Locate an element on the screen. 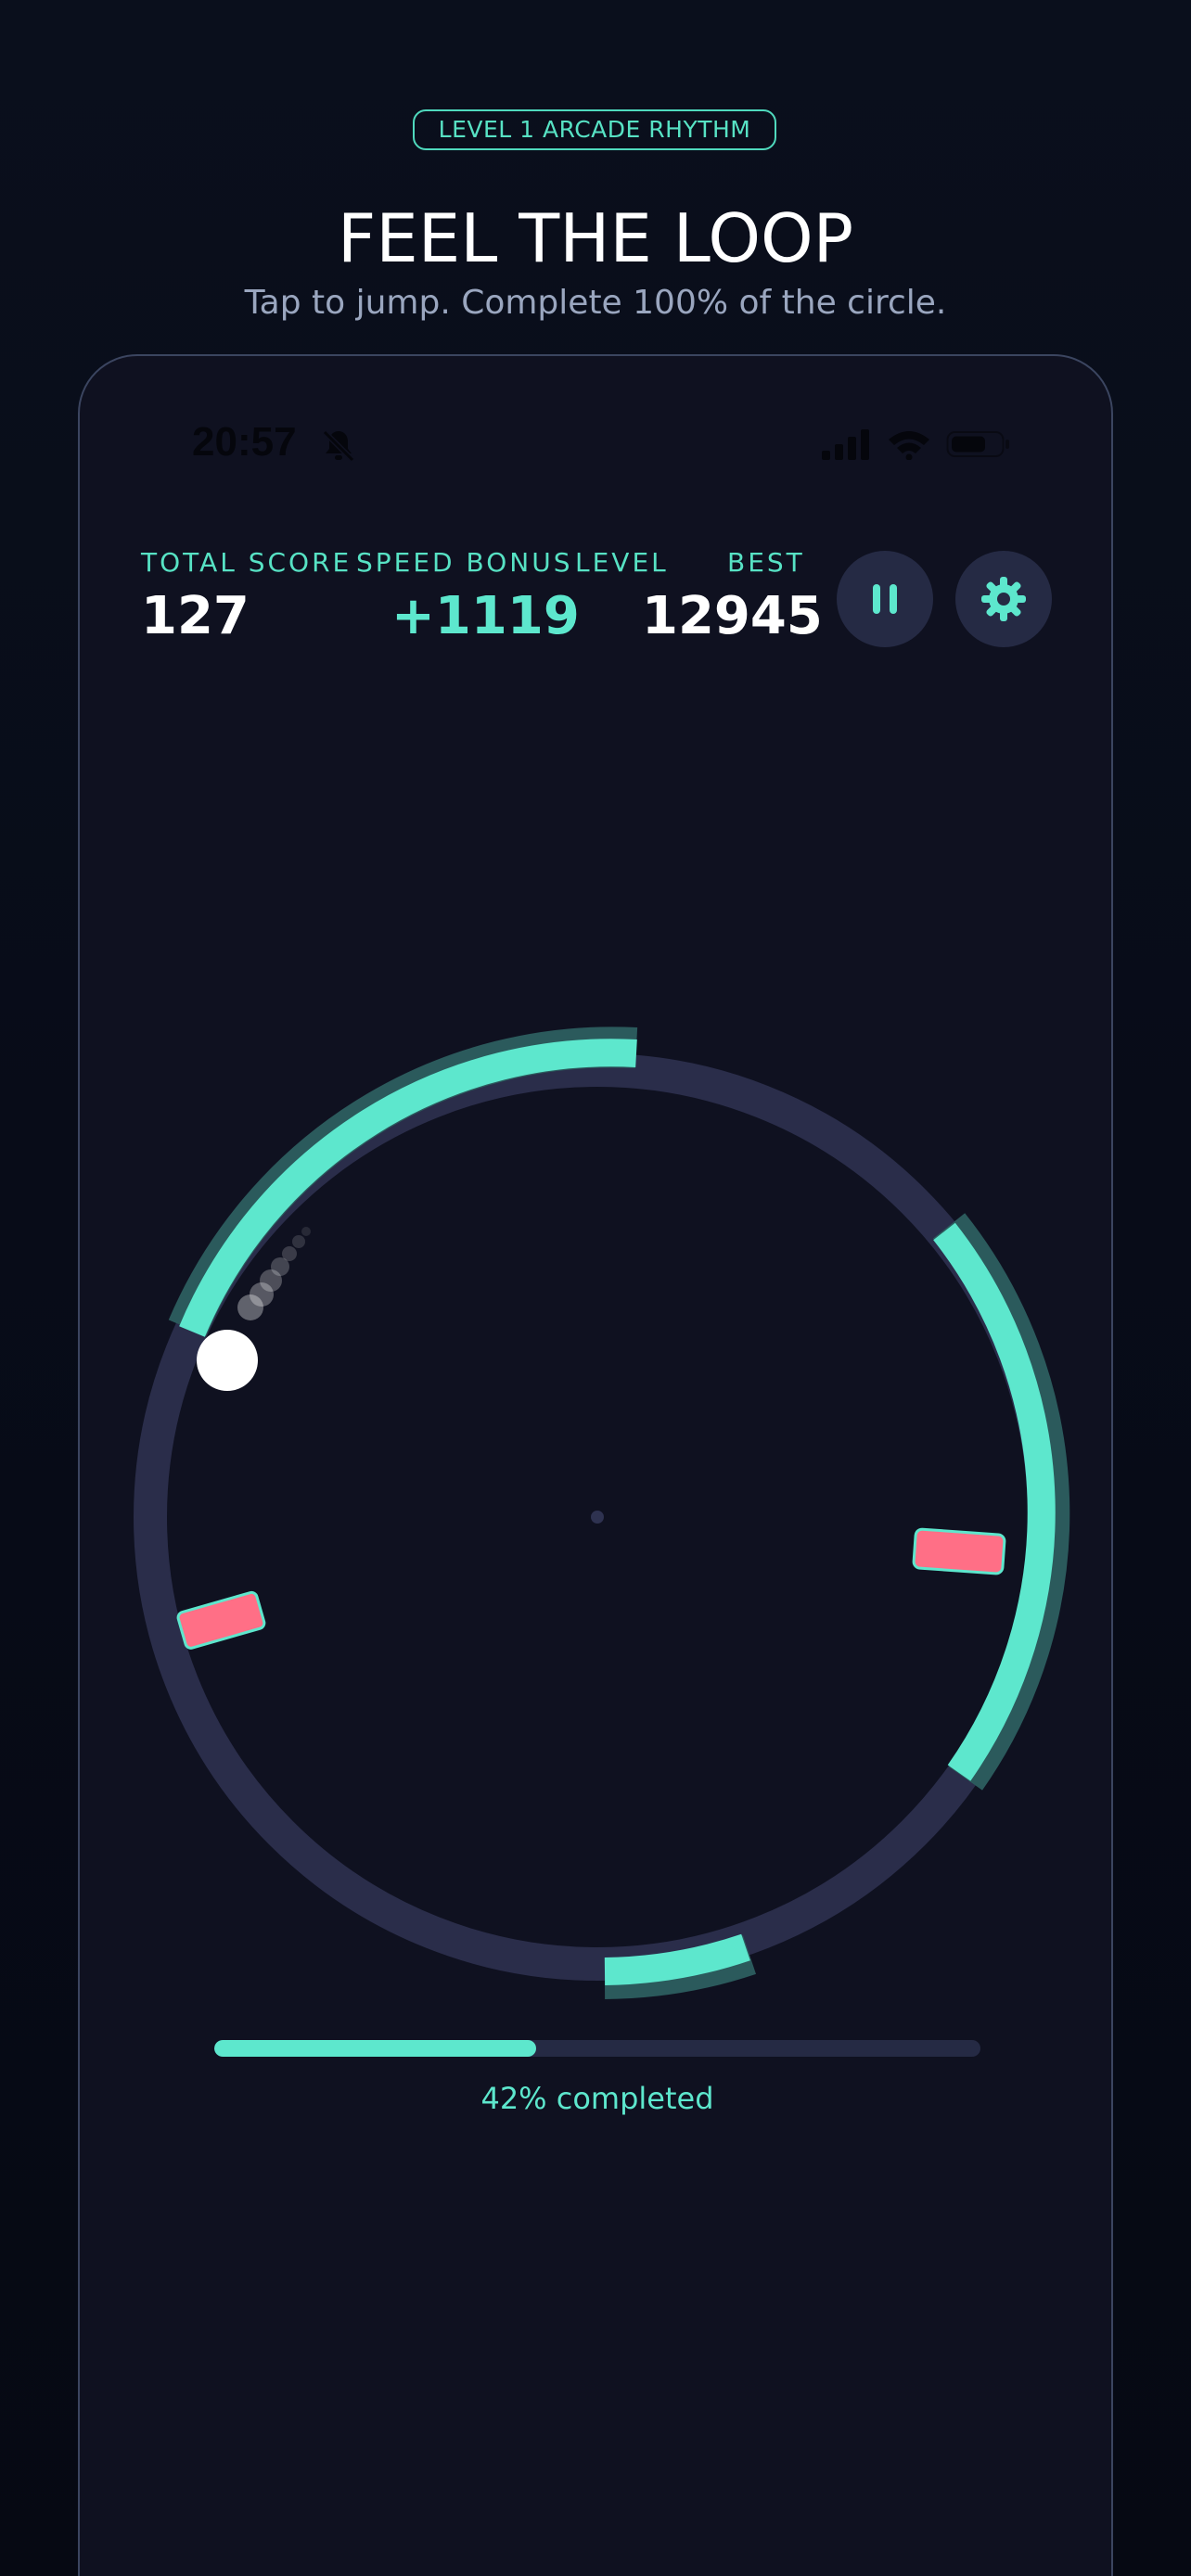 The height and width of the screenshot is (2576, 1191). player-ball is located at coordinates (228, 1360).